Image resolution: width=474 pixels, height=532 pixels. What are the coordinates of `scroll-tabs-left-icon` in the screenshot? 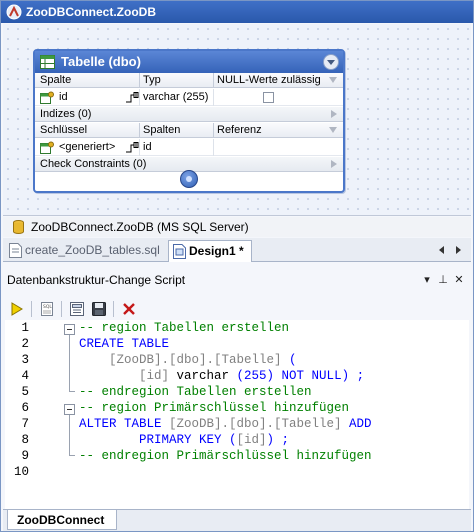 It's located at (441, 250).